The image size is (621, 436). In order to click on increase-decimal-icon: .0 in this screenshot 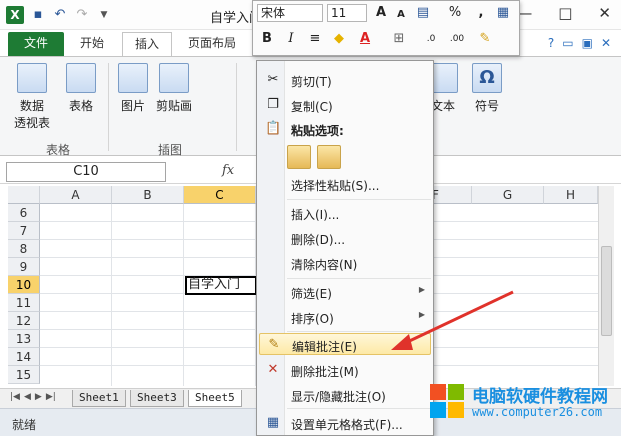, I will do `click(431, 39)`.